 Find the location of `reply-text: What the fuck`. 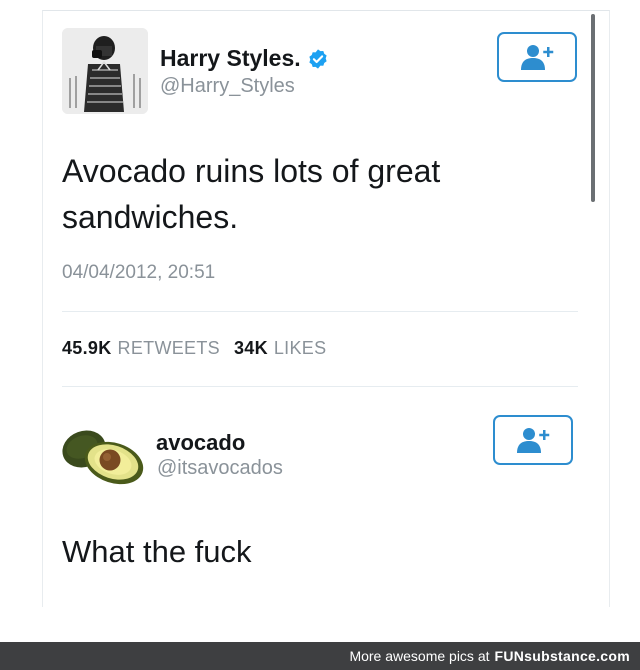

reply-text: What the fuck is located at coordinates (157, 551).